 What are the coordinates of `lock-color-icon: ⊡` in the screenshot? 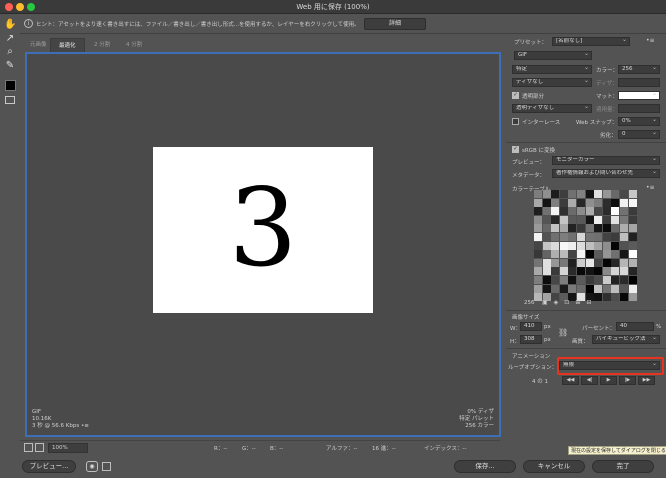 It's located at (569, 302).